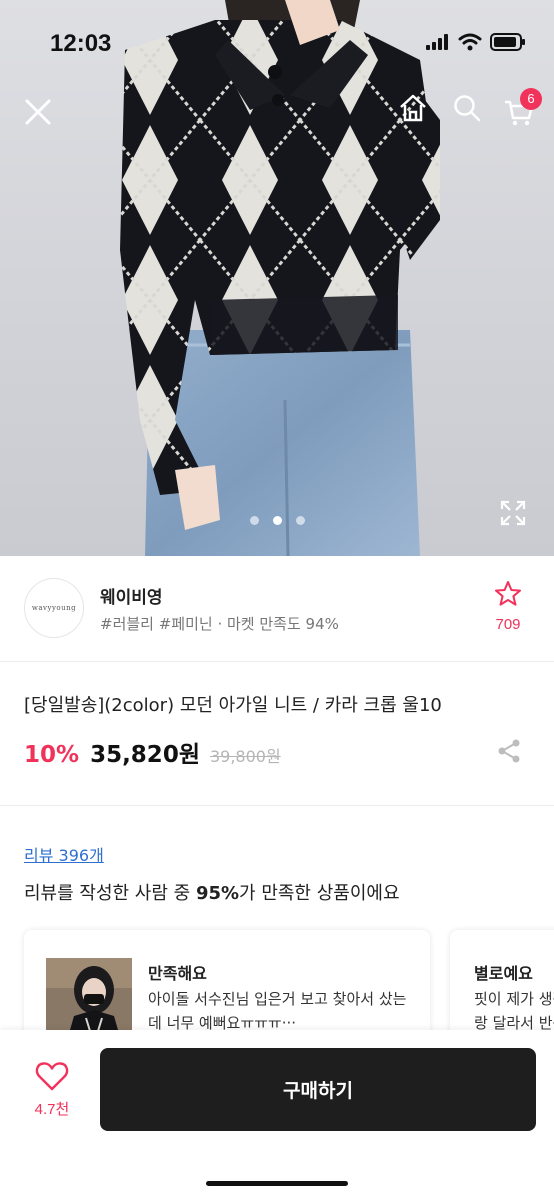 The image size is (554, 1200). What do you see at coordinates (470, 42) in the screenshot?
I see `wifi-icon` at bounding box center [470, 42].